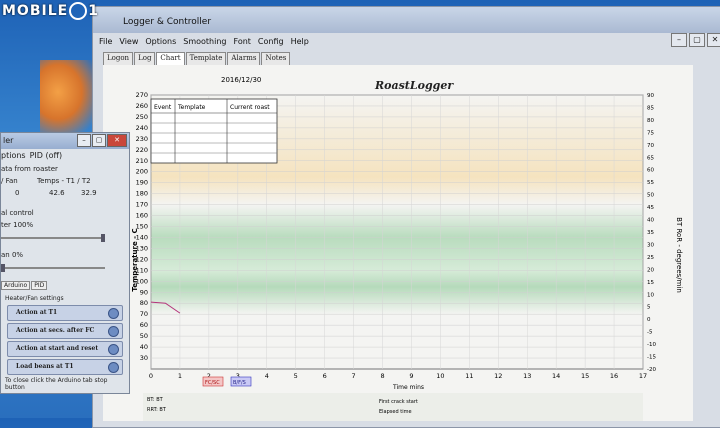 This screenshot has width=720, height=428. Describe the element at coordinates (39, 285) in the screenshot. I see `tab-pid: PID` at that location.